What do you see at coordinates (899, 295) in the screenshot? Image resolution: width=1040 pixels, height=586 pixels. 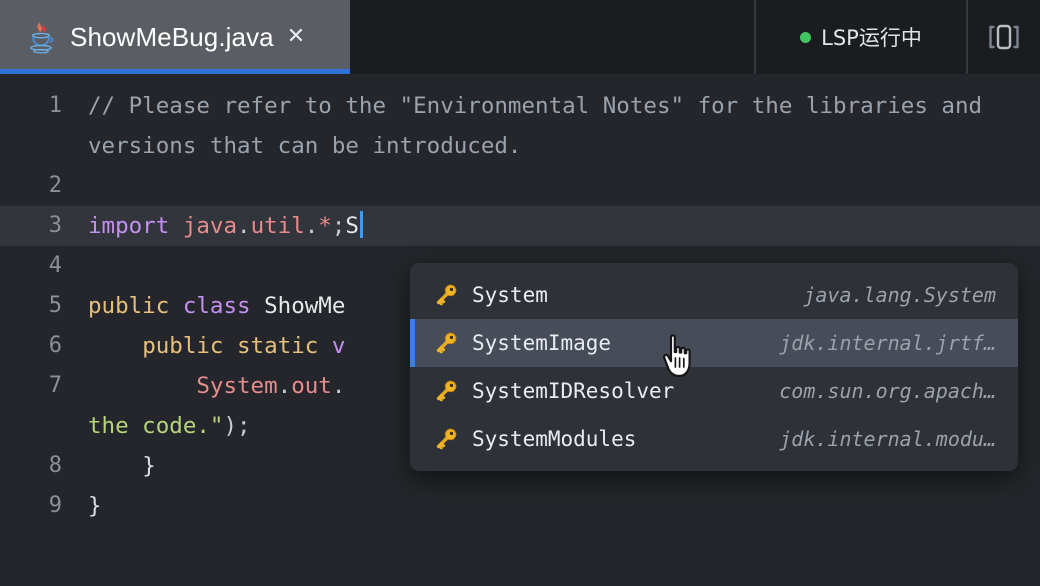 I see `autocomplete-item-detail: java.lang.System` at bounding box center [899, 295].